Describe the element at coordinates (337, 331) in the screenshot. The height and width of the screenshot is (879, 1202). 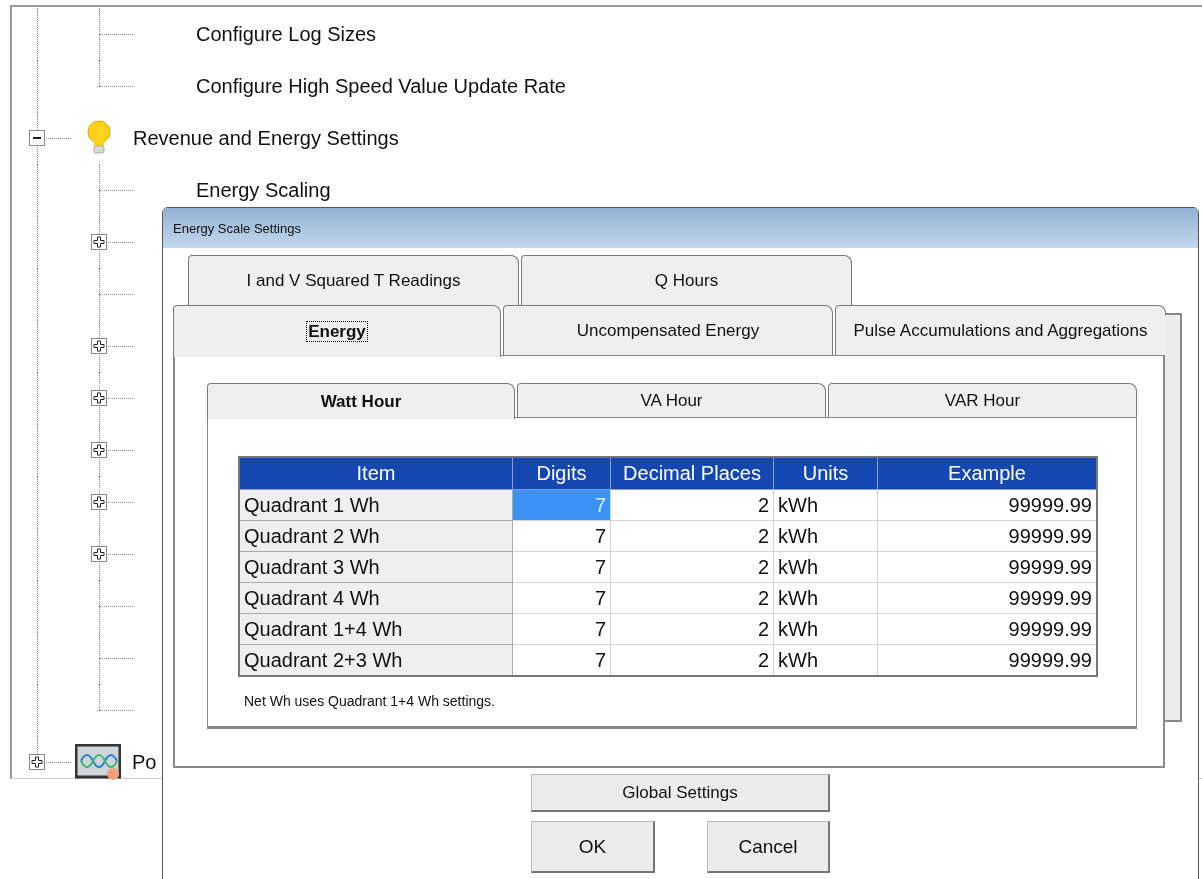
I see `tab: Energy` at that location.